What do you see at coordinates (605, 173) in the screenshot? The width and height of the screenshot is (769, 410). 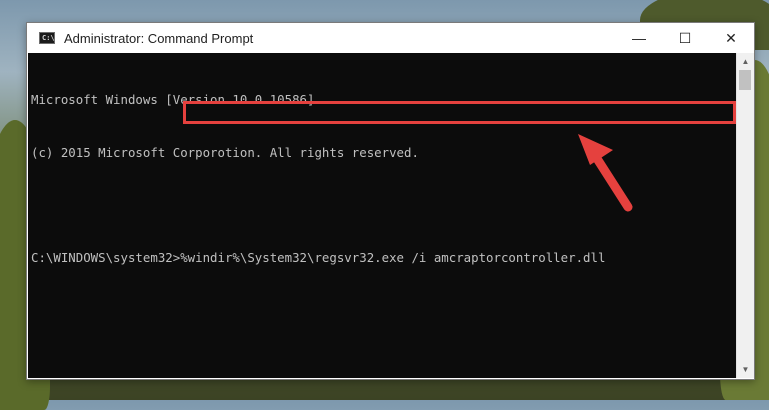 I see `pointer-arrow-icon` at bounding box center [605, 173].